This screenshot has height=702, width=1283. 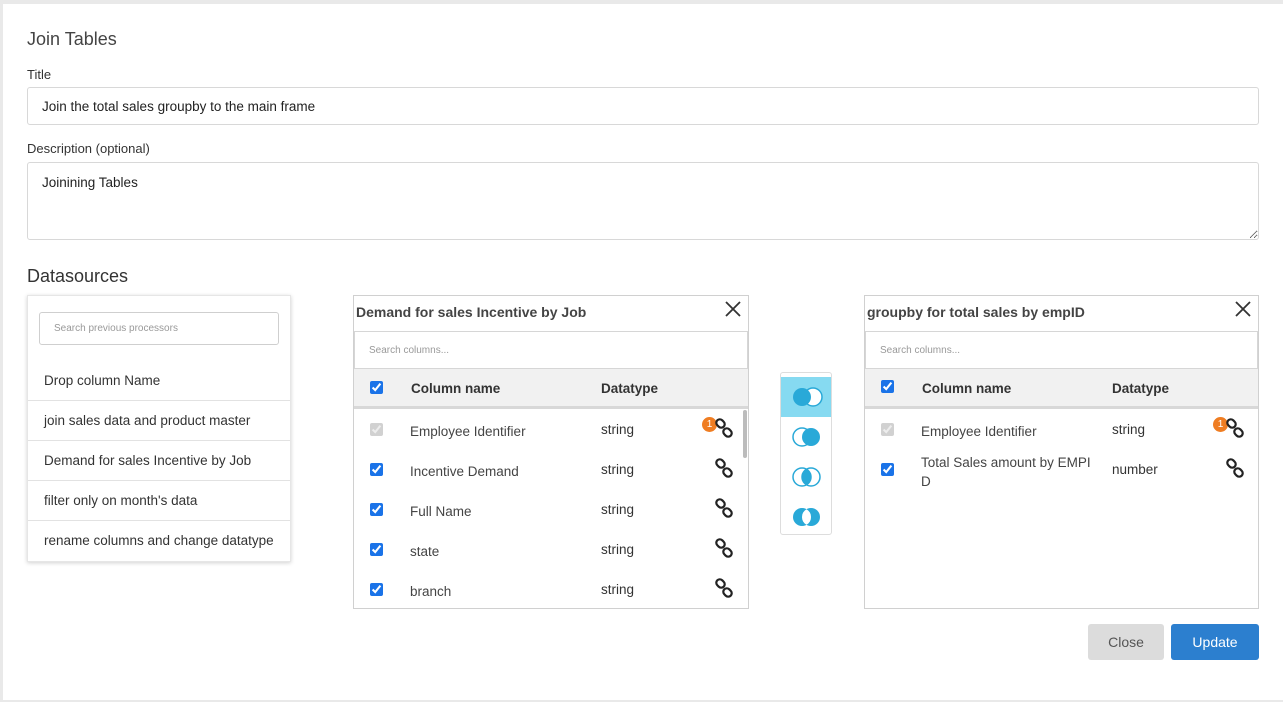 What do you see at coordinates (1006, 472) in the screenshot?
I see `column-name: Total Sales amount by EMPID` at bounding box center [1006, 472].